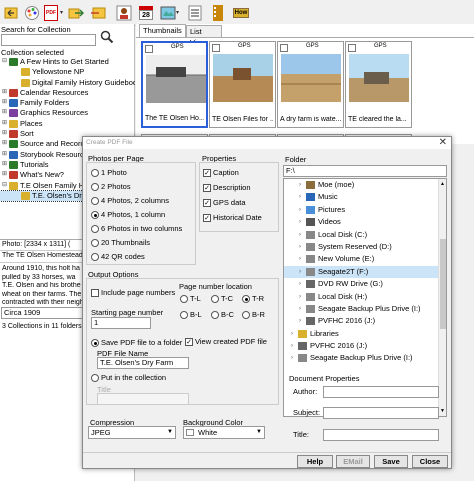 The height and width of the screenshot is (481, 474). Describe the element at coordinates (12, 13) in the screenshot. I see `back-icon` at that location.